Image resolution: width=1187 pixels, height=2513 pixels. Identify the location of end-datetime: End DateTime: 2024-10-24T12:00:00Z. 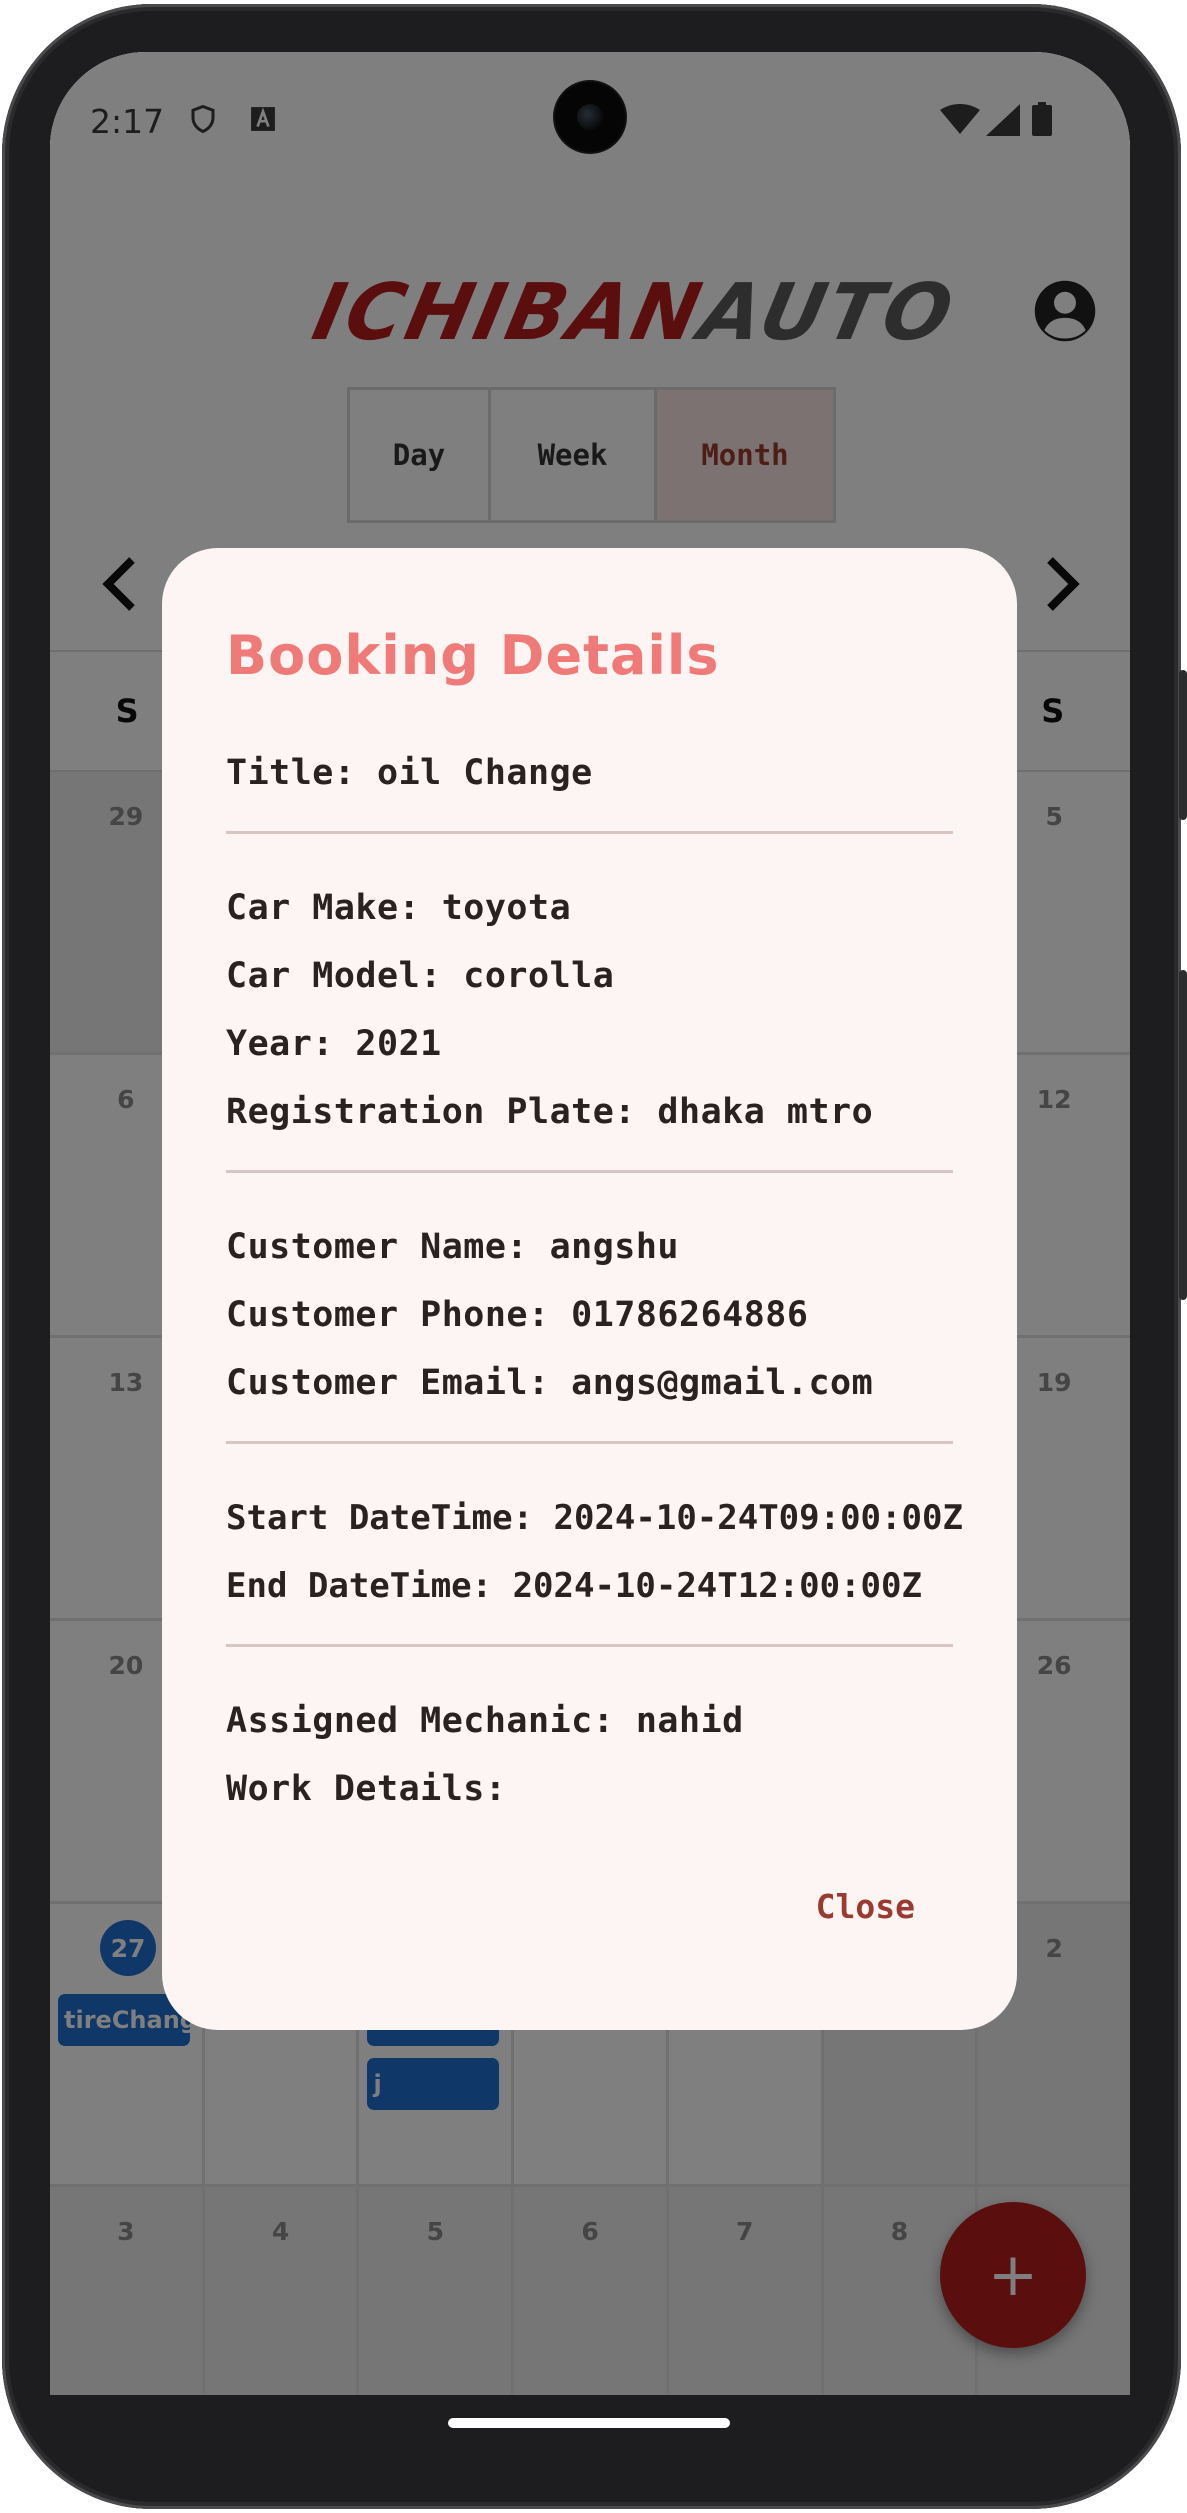
(574, 1586).